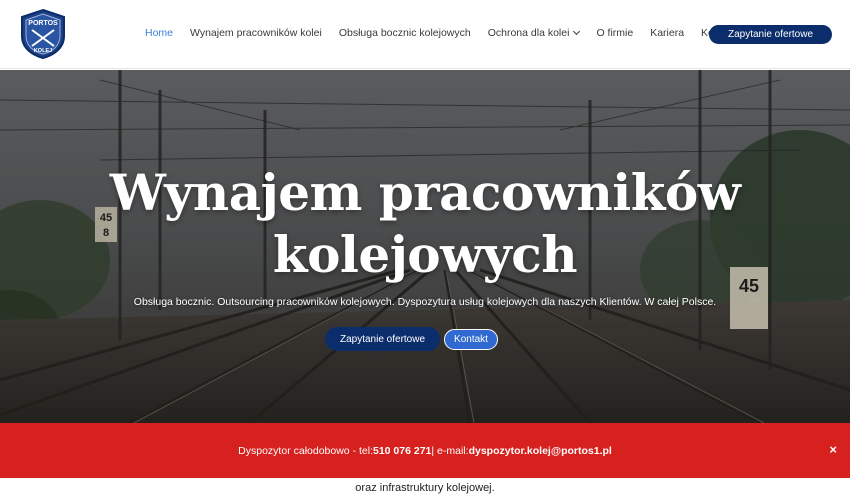 This screenshot has height=500, width=850. I want to click on alert-prefix: Dyspozytor całodobowo - tel:, so click(305, 450).